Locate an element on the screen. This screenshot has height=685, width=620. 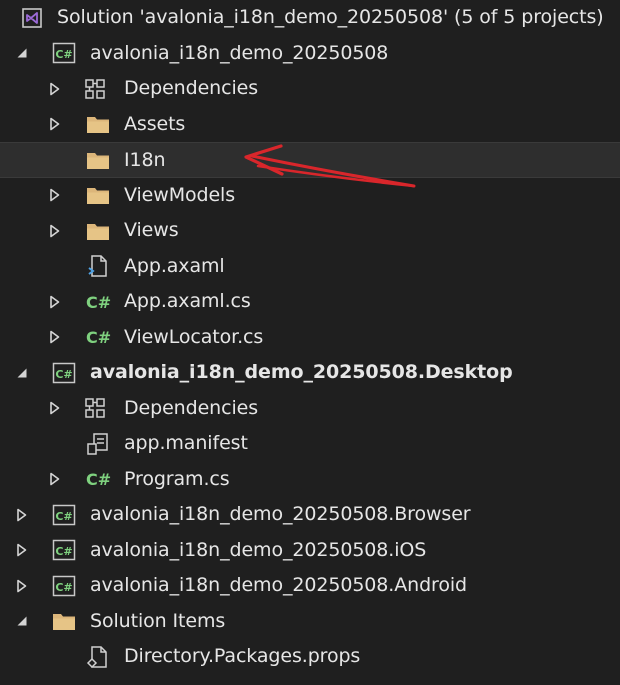
tree-item-viewlocator-cs: C# ViewLocator.cs is located at coordinates (310, 338).